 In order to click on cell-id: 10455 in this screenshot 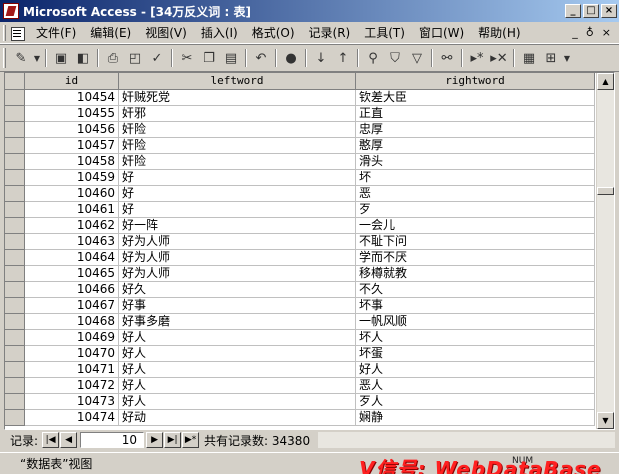, I will do `click(72, 114)`.